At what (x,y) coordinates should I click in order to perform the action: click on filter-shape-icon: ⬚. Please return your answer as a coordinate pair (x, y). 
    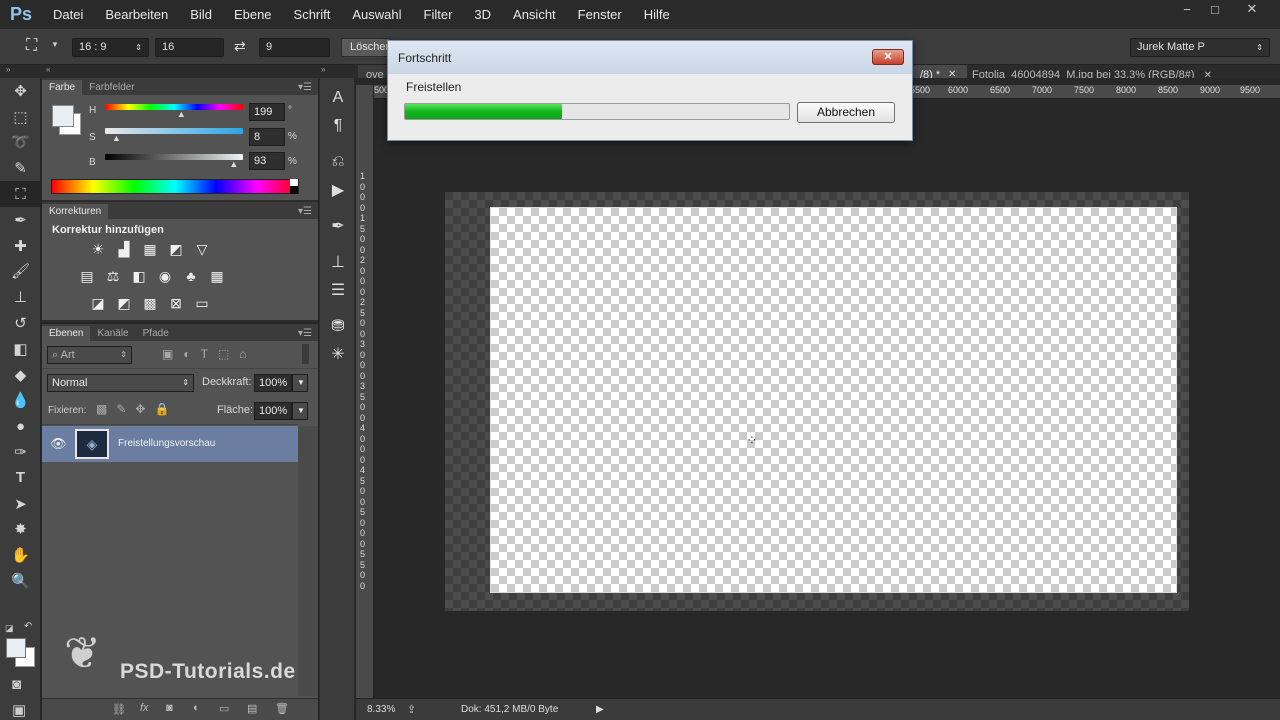
    Looking at the image, I should click on (228, 354).